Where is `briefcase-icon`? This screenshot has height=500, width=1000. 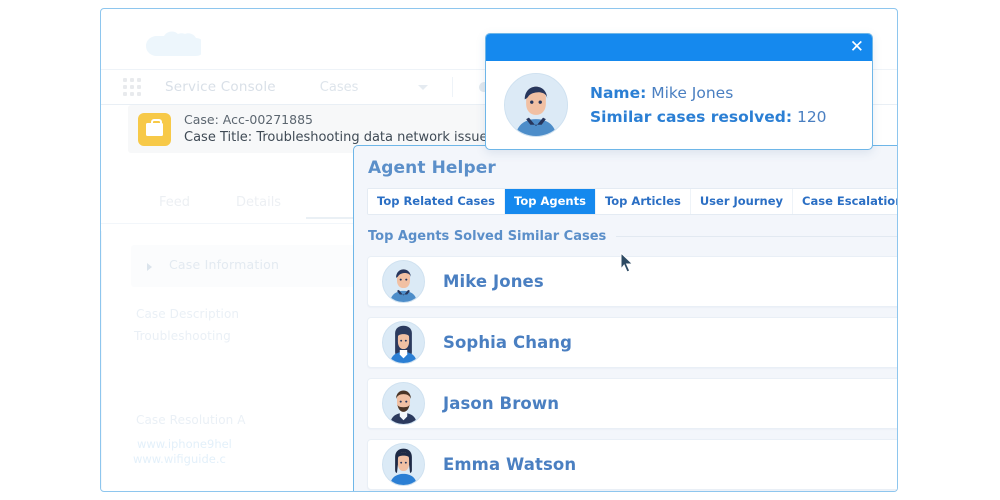 briefcase-icon is located at coordinates (154, 129).